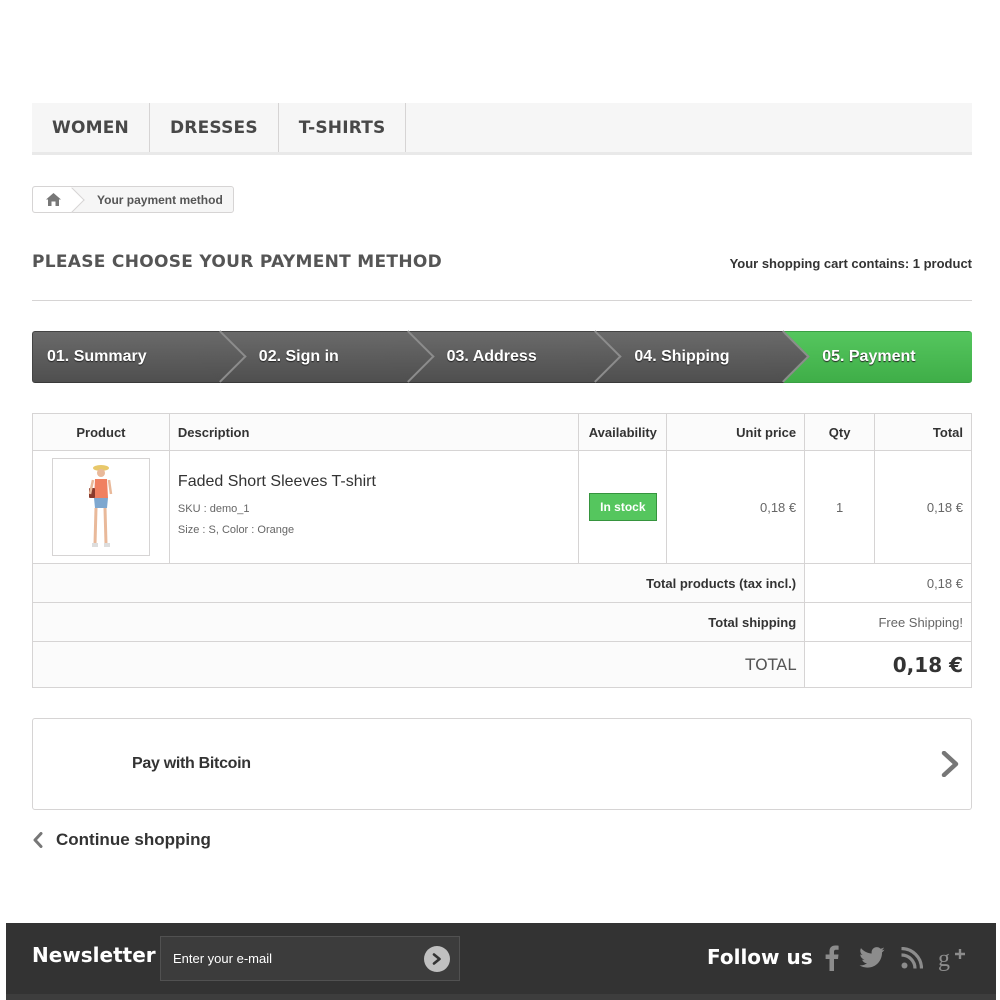 This screenshot has width=1000, height=1000. I want to click on rss-icon, so click(912, 958).